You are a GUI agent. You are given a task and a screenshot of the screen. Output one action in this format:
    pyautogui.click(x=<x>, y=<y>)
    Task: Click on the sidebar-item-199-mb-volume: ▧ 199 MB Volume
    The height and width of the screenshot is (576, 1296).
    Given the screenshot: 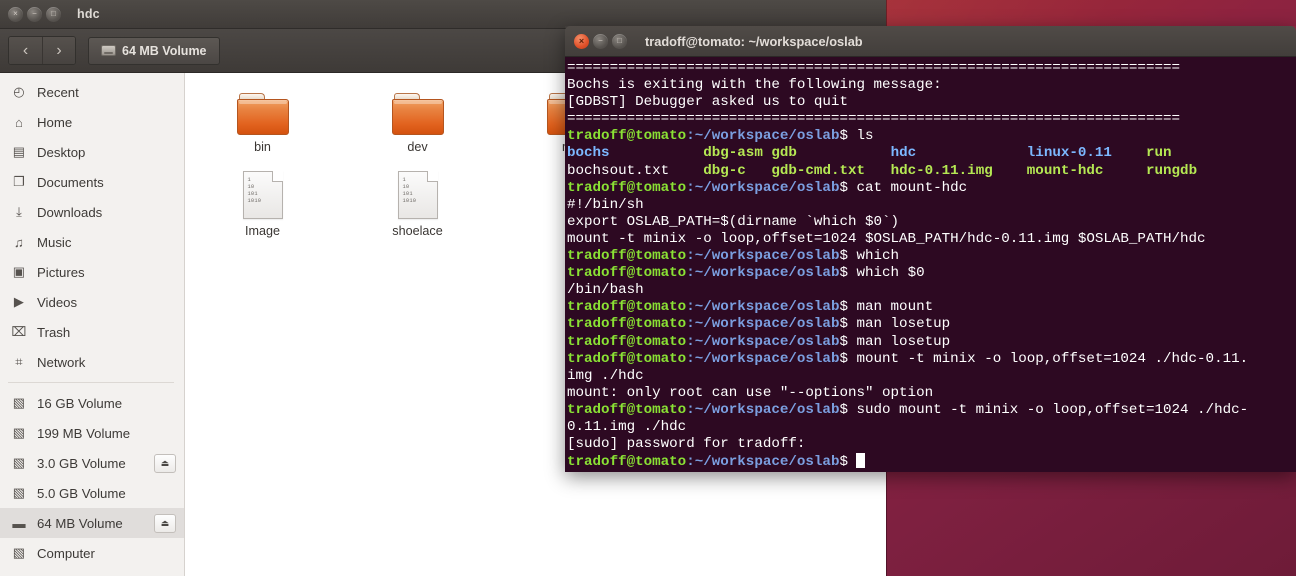 What is the action you would take?
    pyautogui.click(x=92, y=433)
    